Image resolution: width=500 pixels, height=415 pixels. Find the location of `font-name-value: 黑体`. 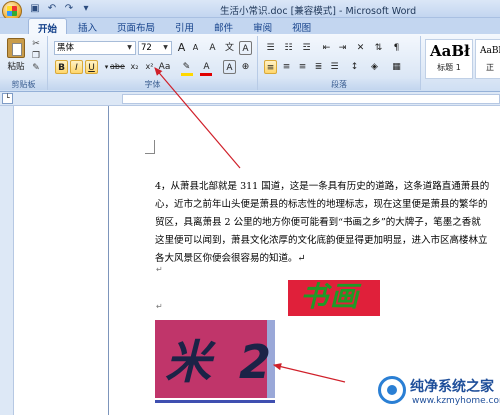

font-name-value: 黑体 is located at coordinates (66, 48).